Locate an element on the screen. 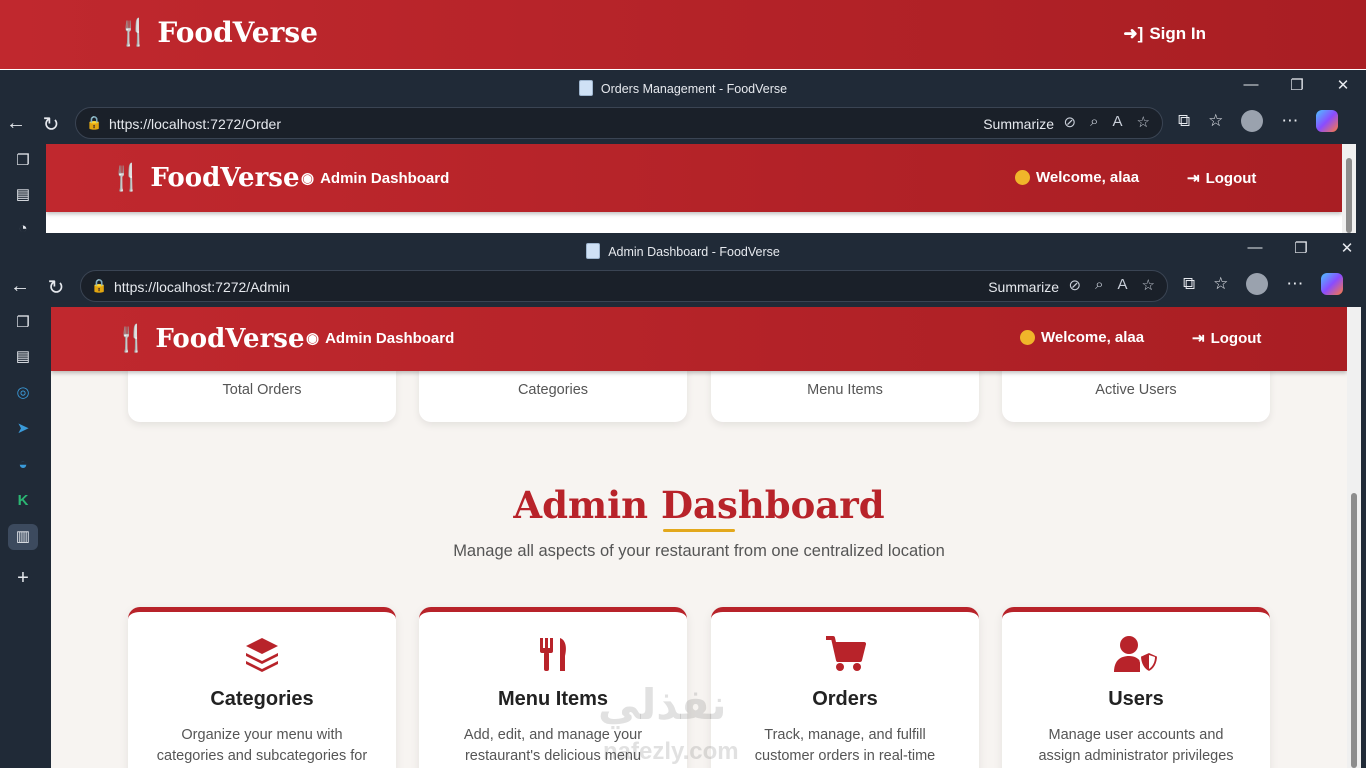 The width and height of the screenshot is (1366, 768). feature-name: Users is located at coordinates (1136, 699).